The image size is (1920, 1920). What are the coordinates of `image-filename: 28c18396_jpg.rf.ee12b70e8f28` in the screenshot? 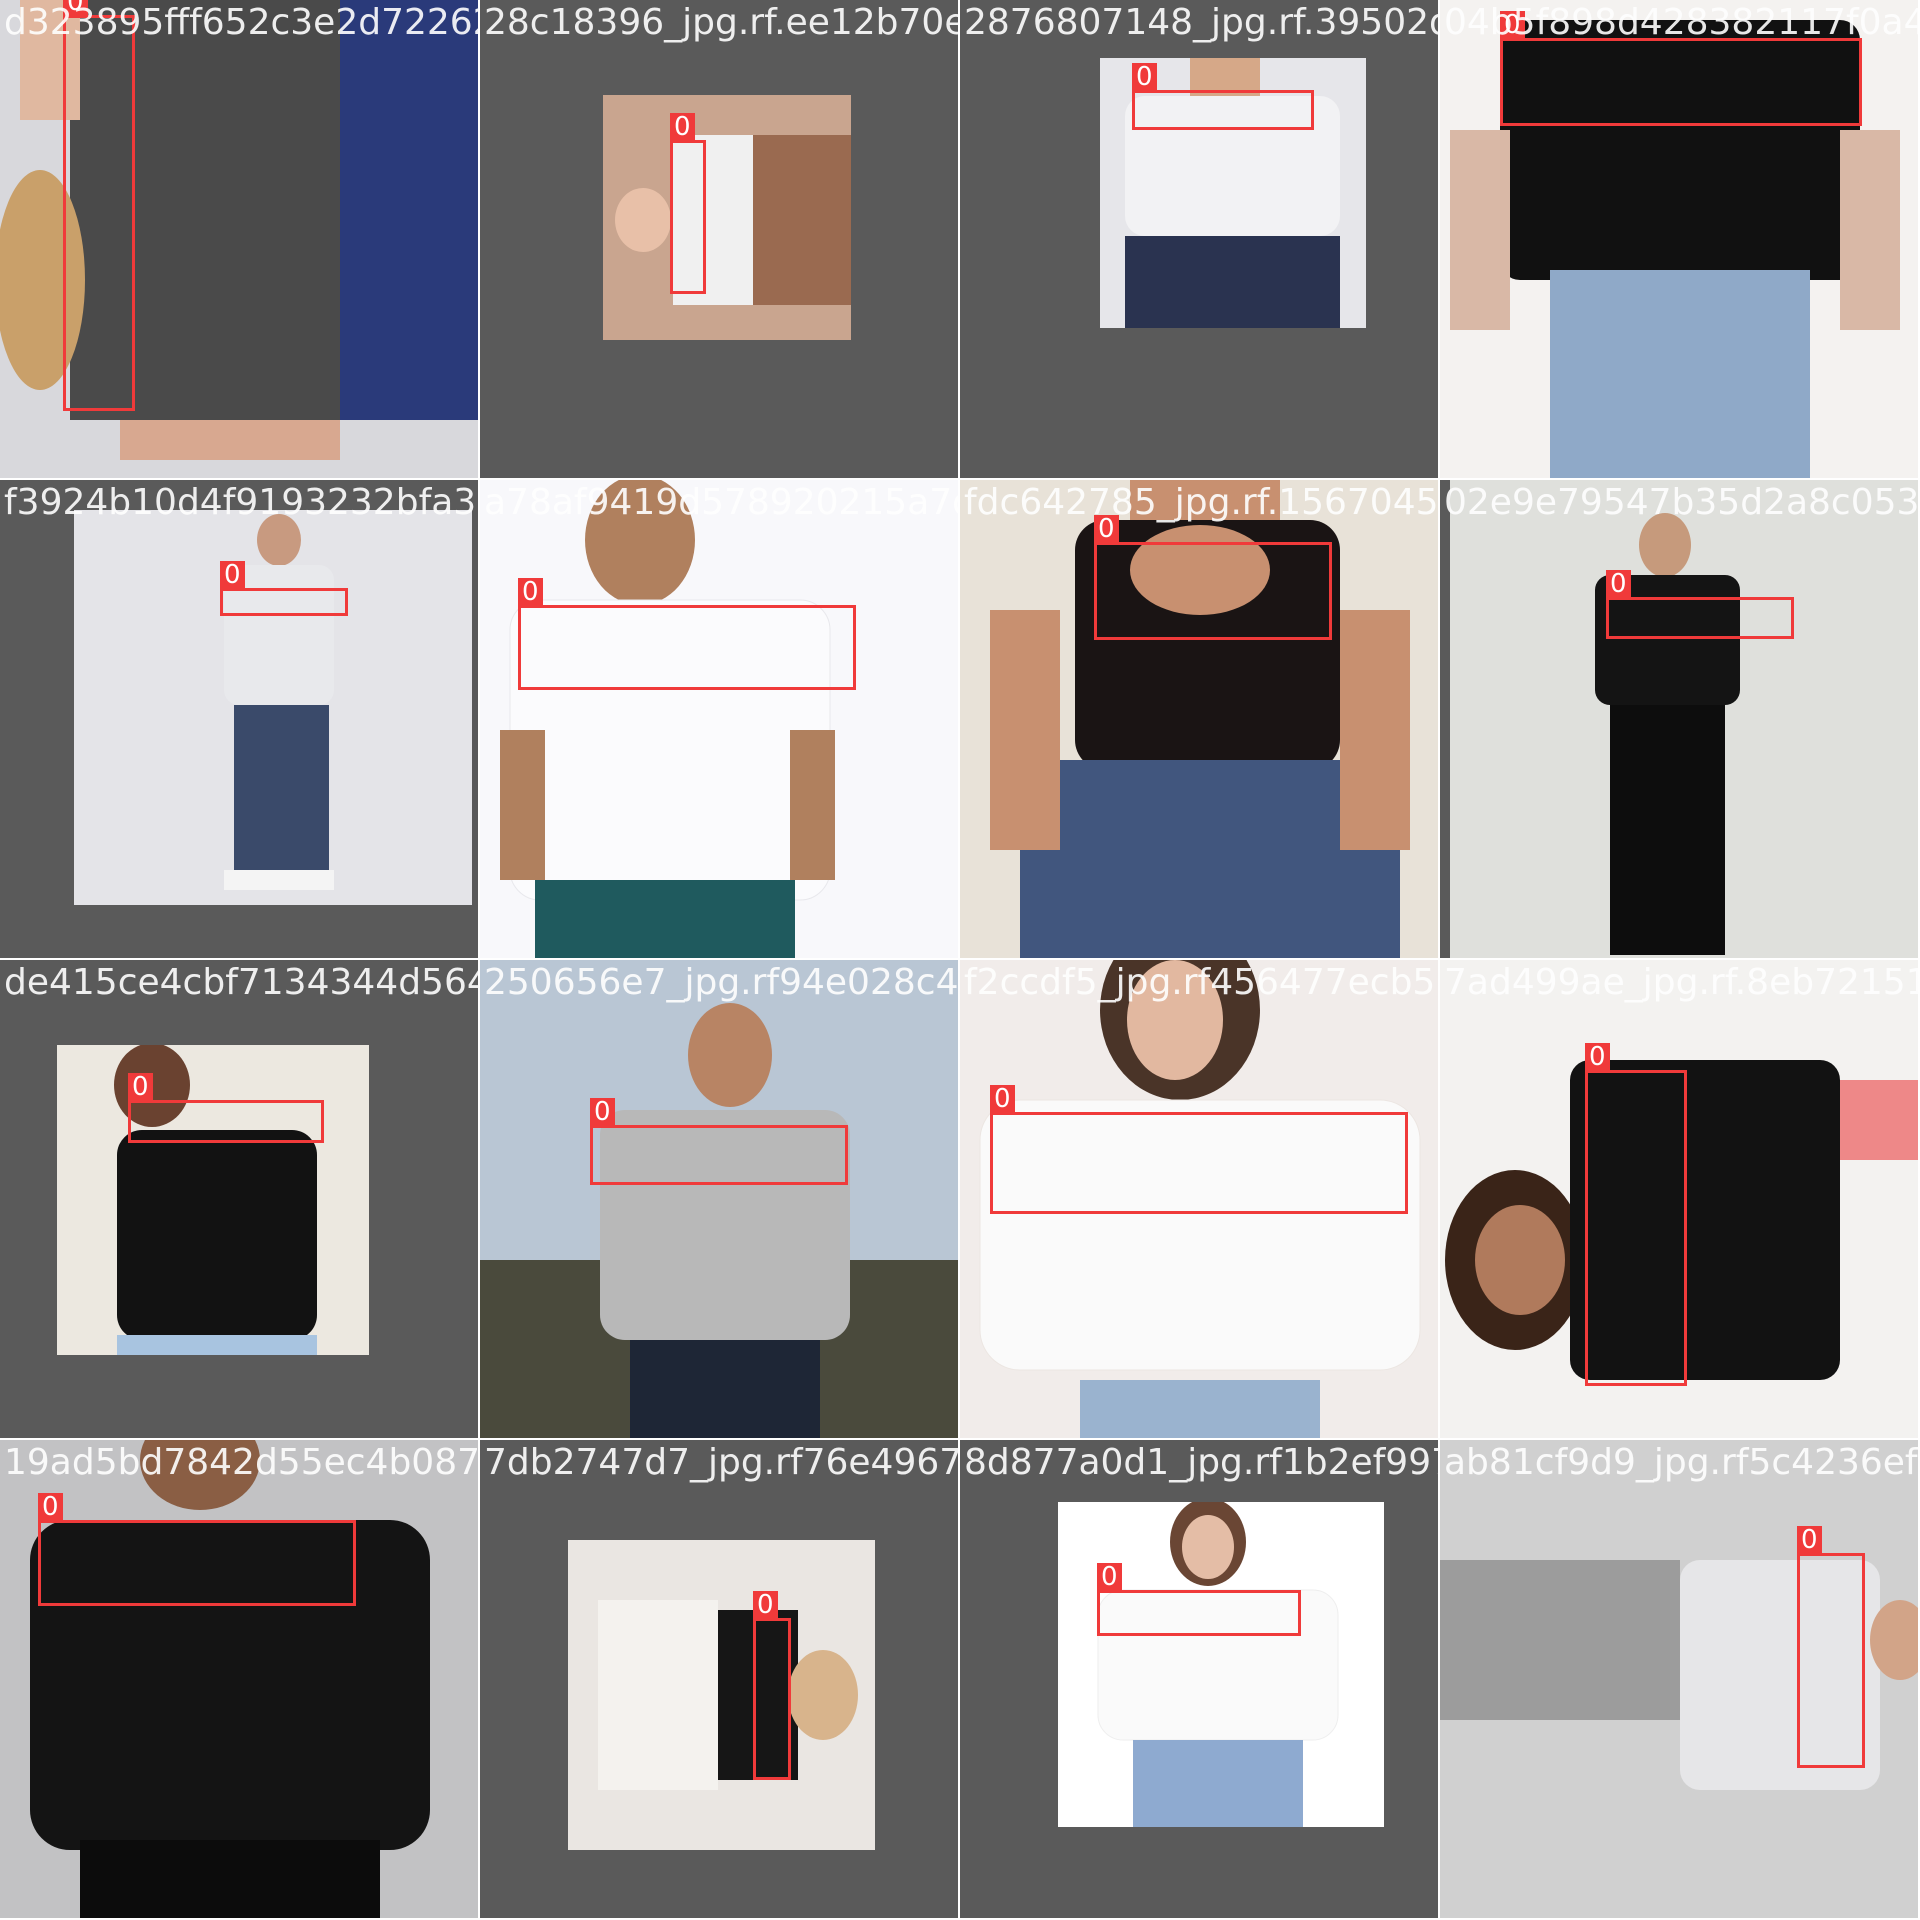 It's located at (721, 22).